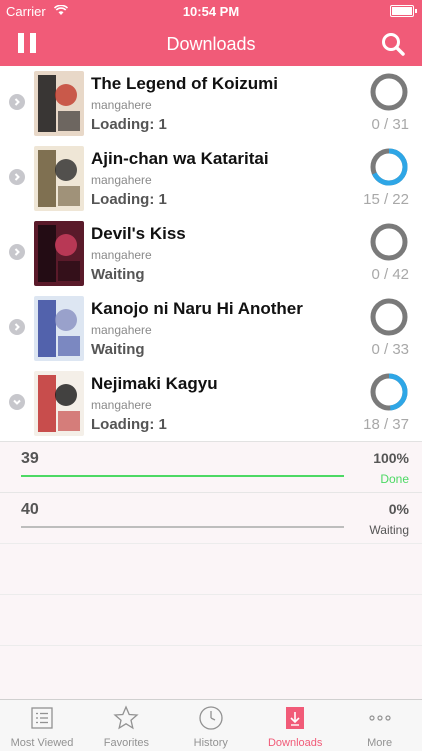 This screenshot has height=751, width=422. I want to click on chapter-count: 0 / 42, so click(390, 274).